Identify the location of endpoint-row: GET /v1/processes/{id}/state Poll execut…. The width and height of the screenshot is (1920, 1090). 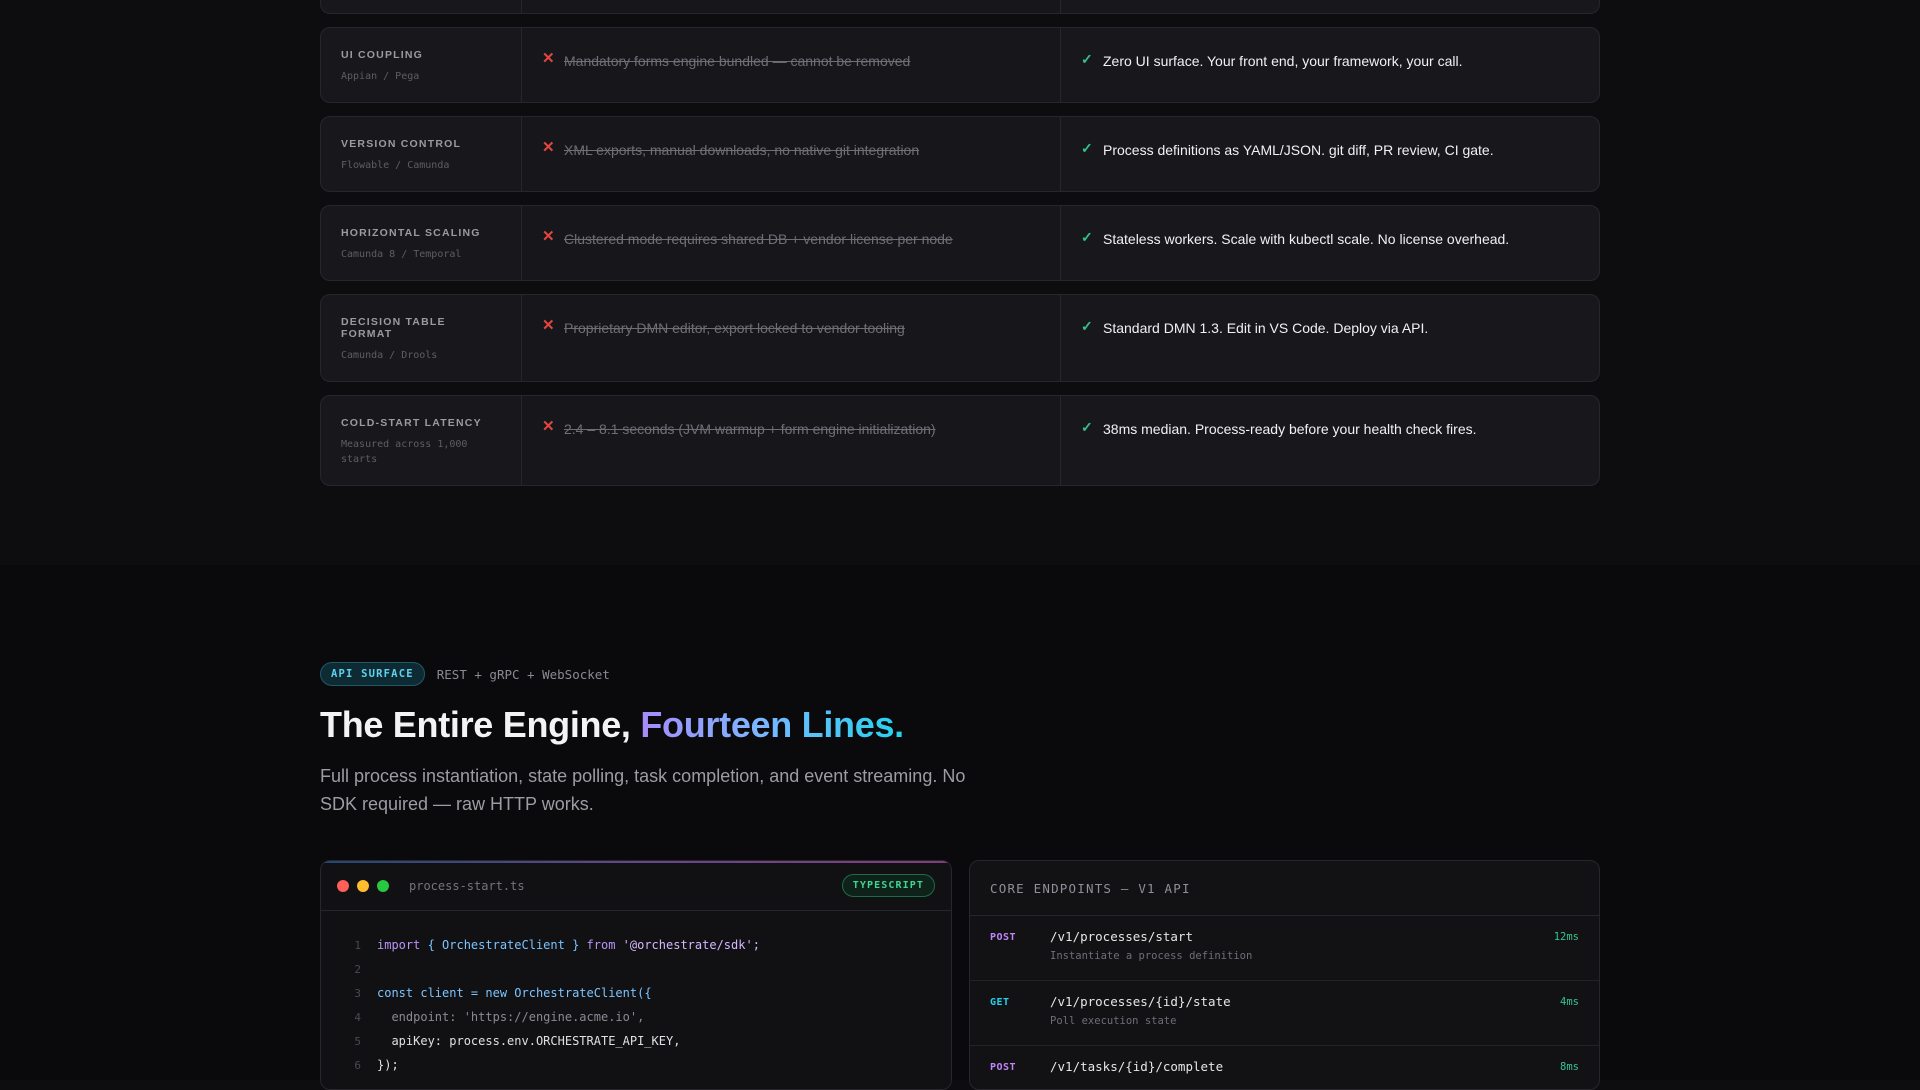
(1284, 1013).